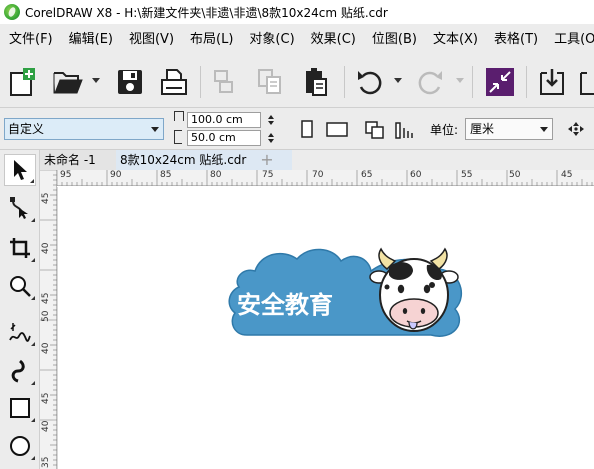 This screenshot has height=469, width=594. Describe the element at coordinates (333, 40) in the screenshot. I see `menu-effects: 效果(C)` at that location.